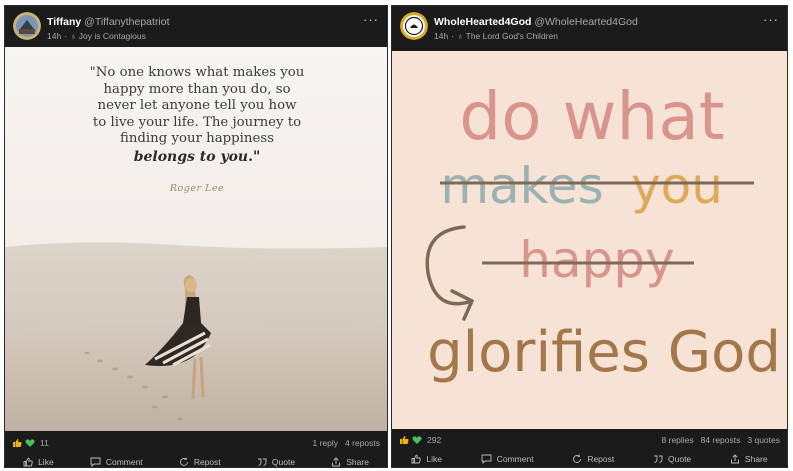 The width and height of the screenshot is (793, 471). I want to click on post-stats: 292 8 replies 84 reposts 3 quotes, so click(589, 441).